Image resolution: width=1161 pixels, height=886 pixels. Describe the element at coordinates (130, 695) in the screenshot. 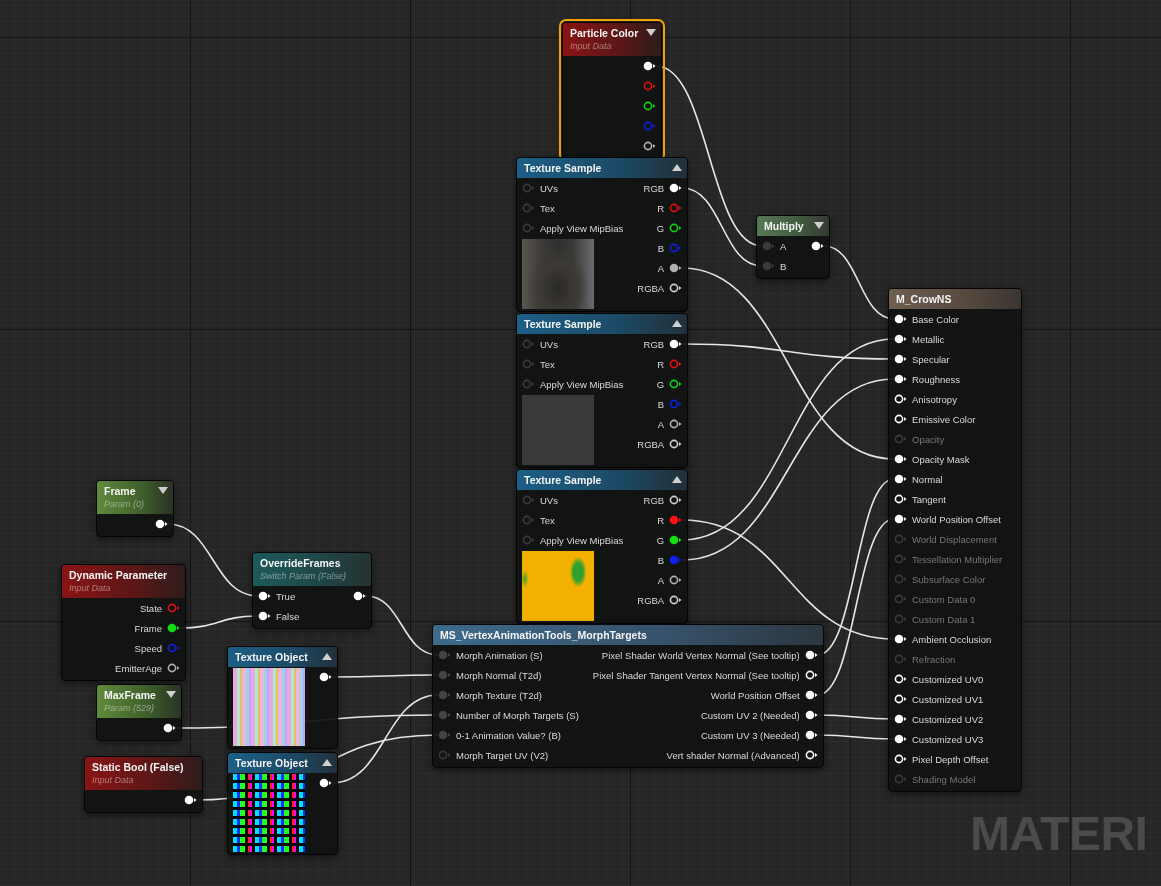

I see `node-title: MaxFrame` at that location.